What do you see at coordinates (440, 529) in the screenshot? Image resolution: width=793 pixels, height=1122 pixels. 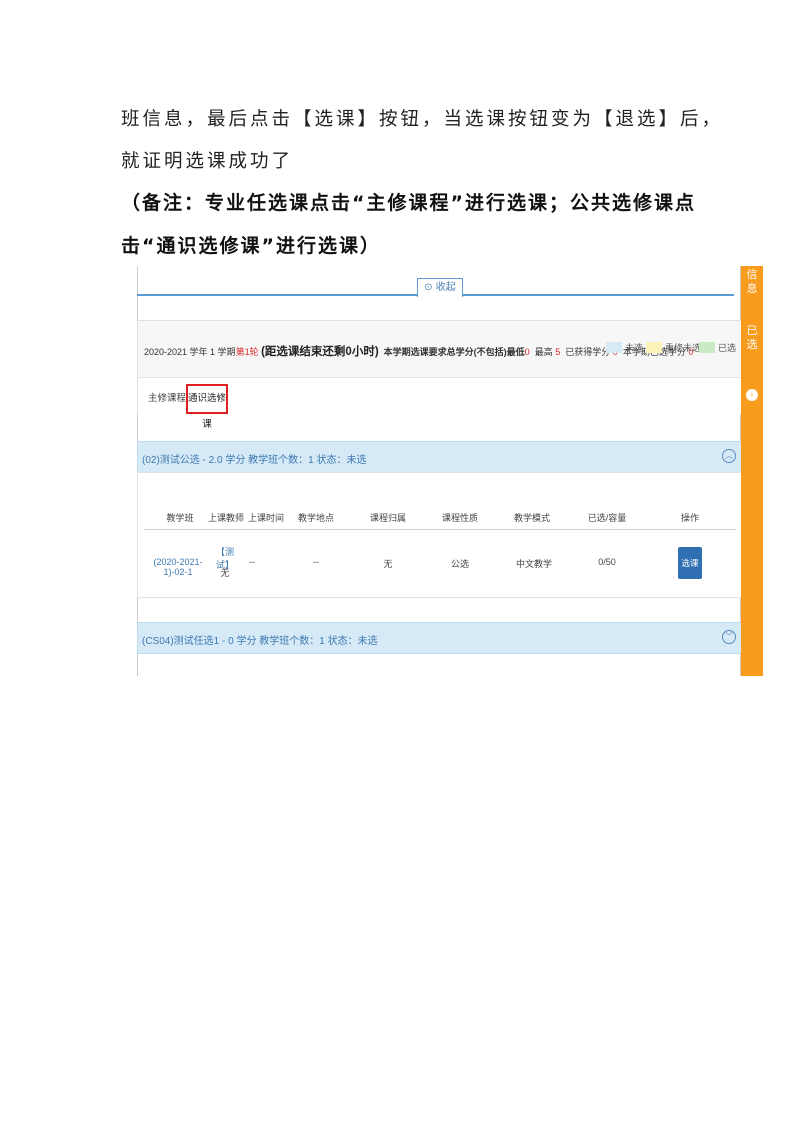 I see `table-header-divider` at bounding box center [440, 529].